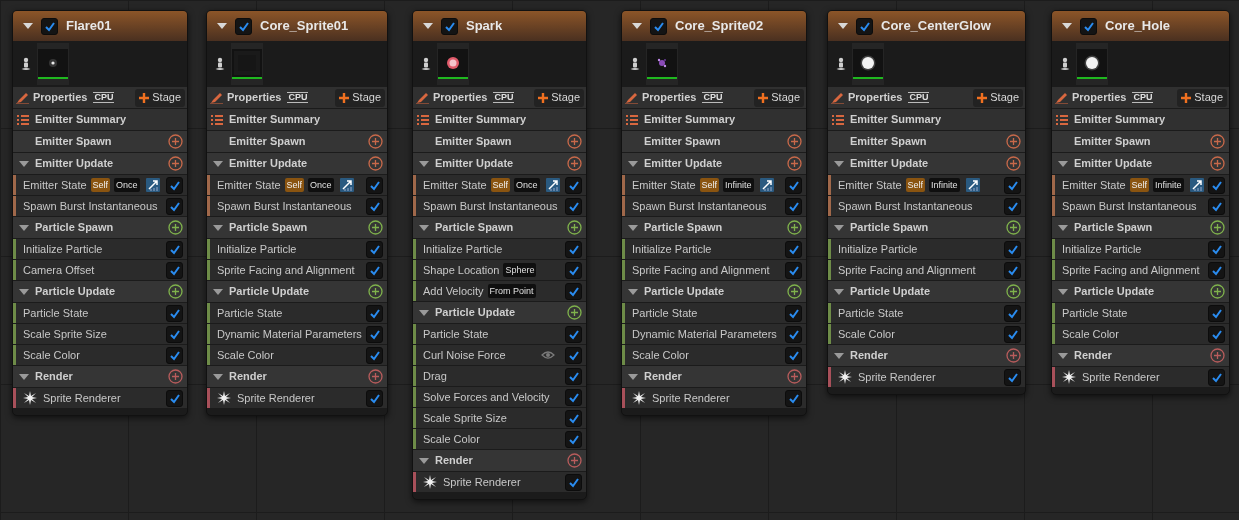  I want to click on eye-icon, so click(548, 355).